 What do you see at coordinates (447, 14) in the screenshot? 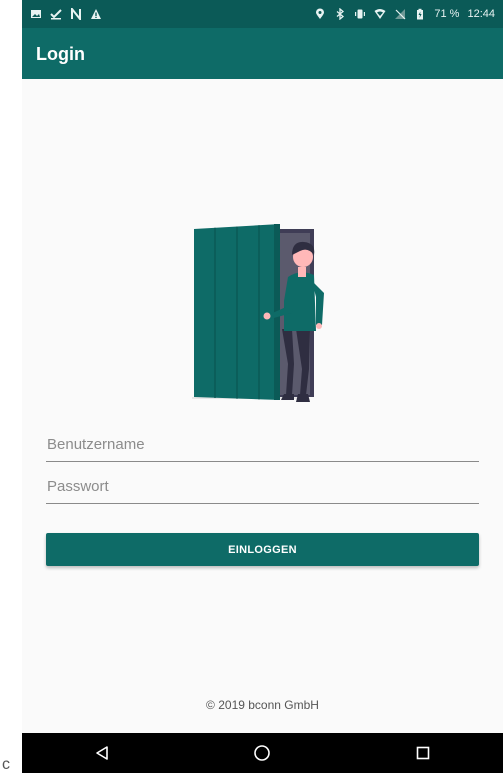
I see `battery-percentage: 71 %` at bounding box center [447, 14].